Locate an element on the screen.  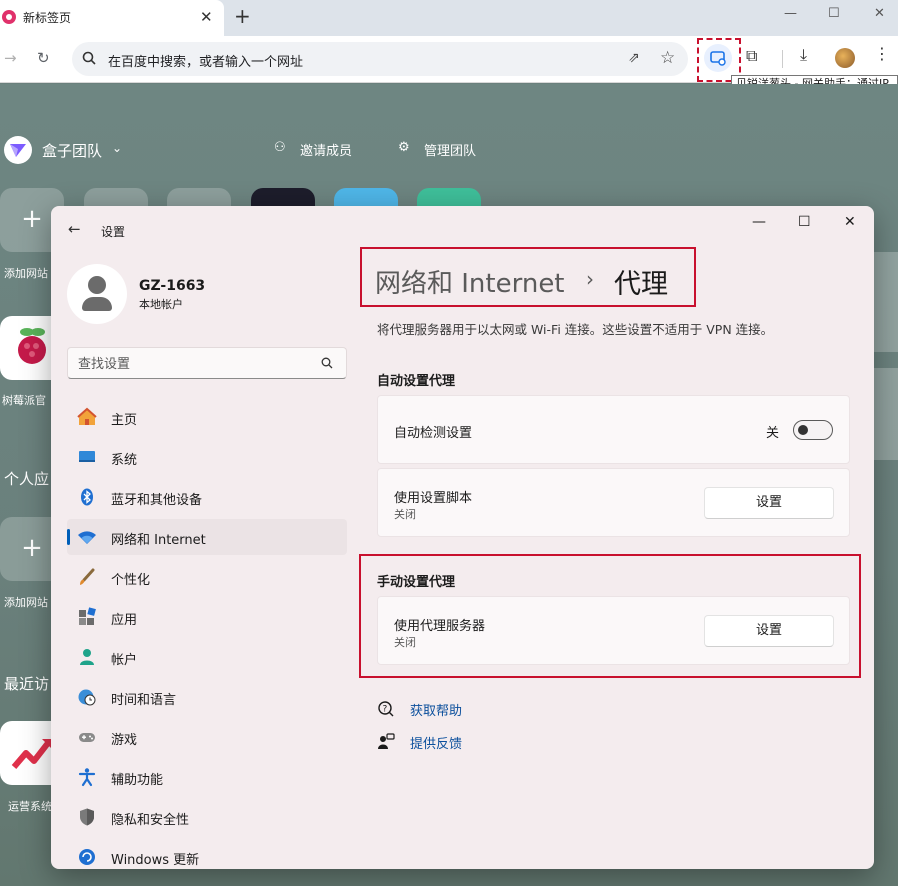
person-icon is located at coordinates (97, 285).